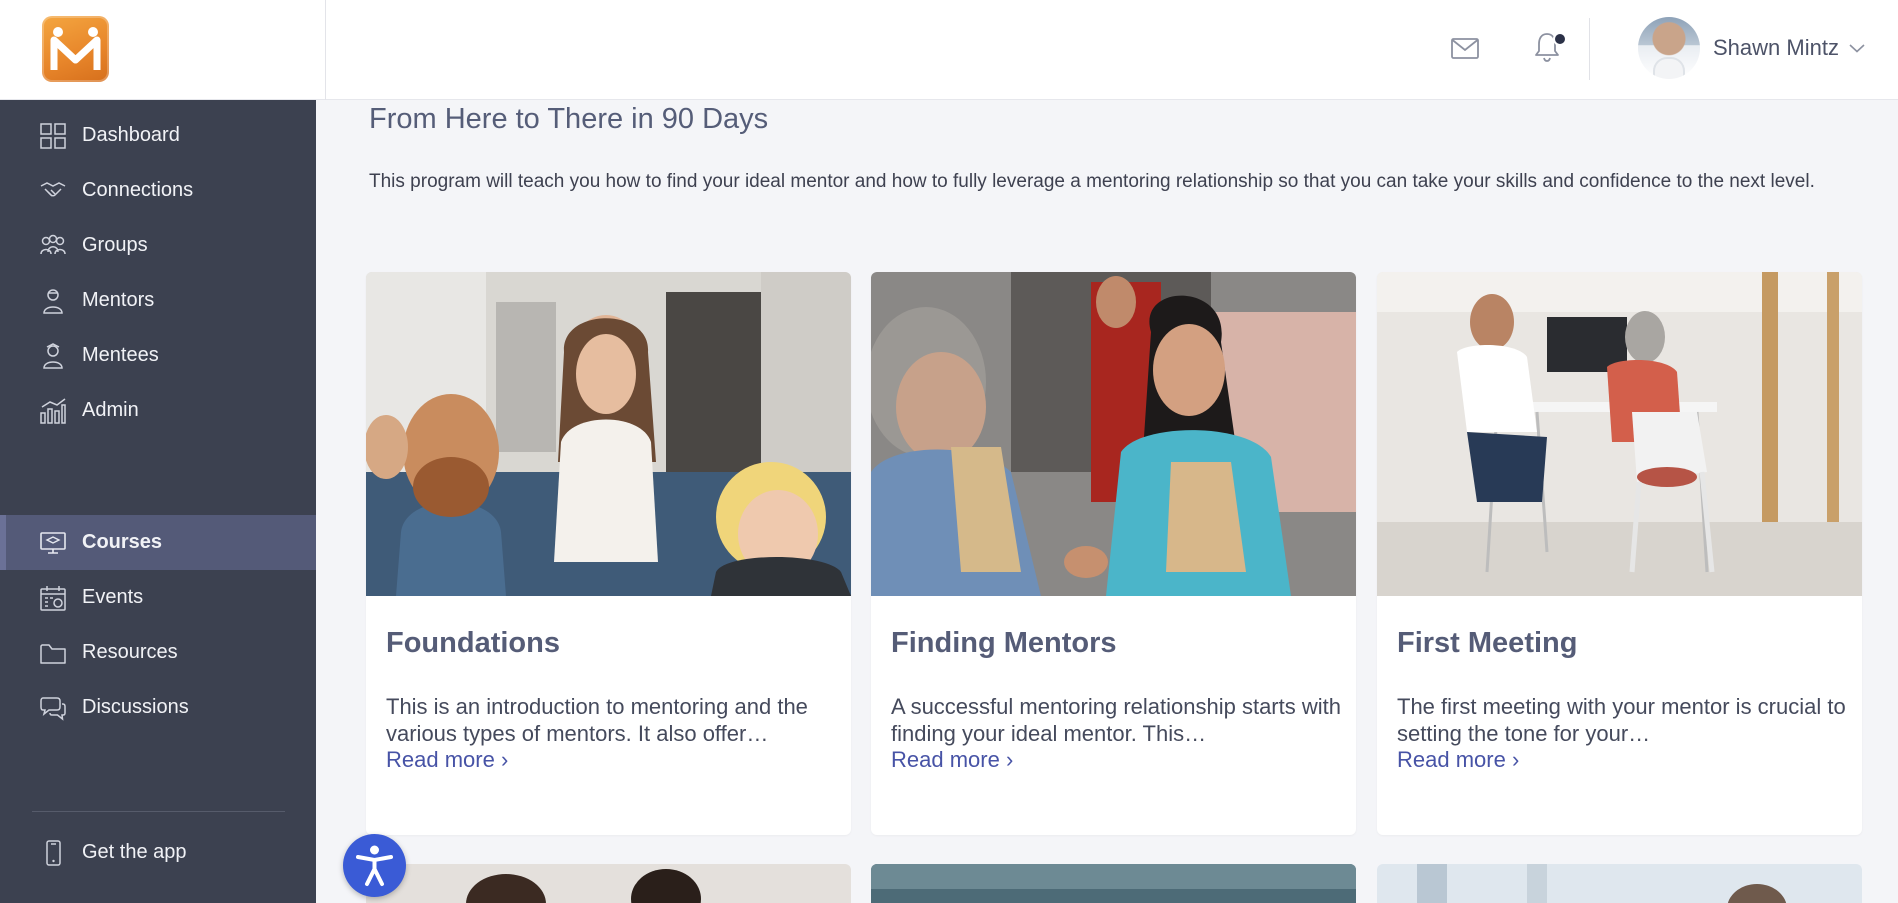  Describe the element at coordinates (158, 811) in the screenshot. I see `sidebar-divider` at that location.